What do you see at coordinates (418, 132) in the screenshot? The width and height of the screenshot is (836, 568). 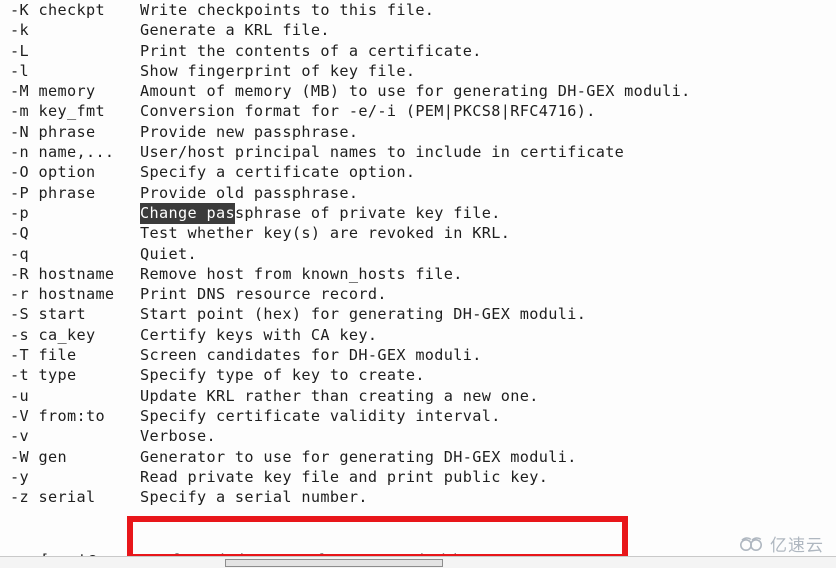 I see `help-line: -N phrase Provide new passphrase.` at bounding box center [418, 132].